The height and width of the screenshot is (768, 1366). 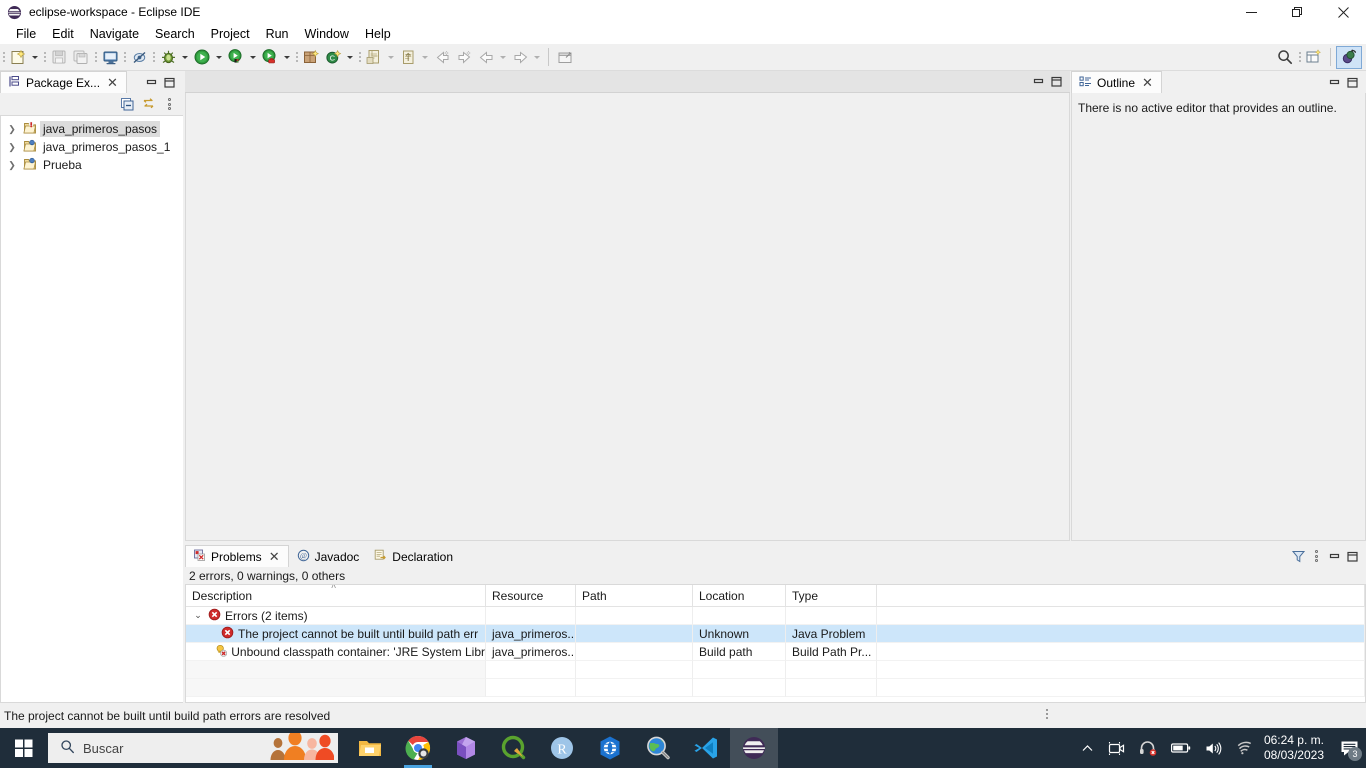 I want to click on column-header-description: Description ˄, so click(x=336, y=596).